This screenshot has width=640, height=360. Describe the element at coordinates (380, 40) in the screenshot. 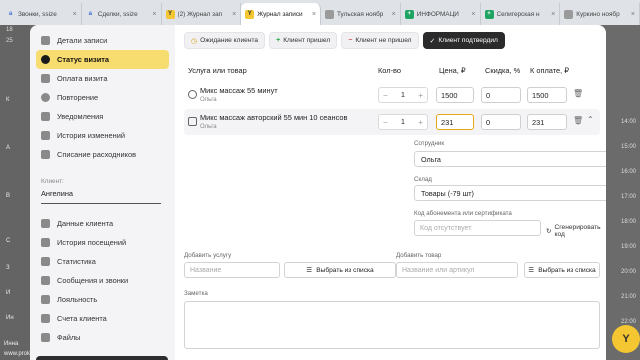

I see `status-no-show-button: − Клиент не пришел` at that location.